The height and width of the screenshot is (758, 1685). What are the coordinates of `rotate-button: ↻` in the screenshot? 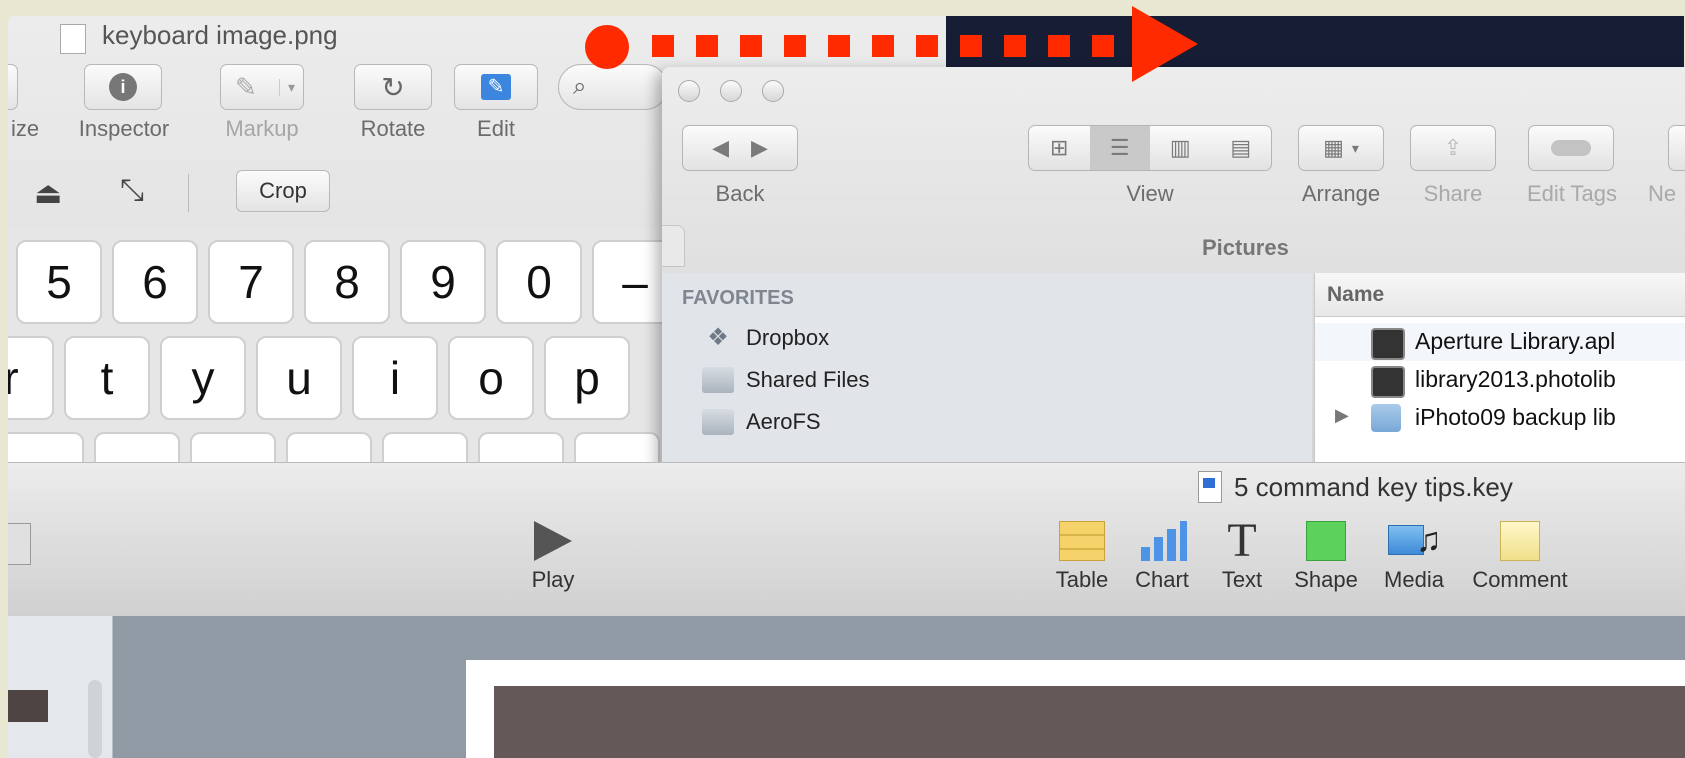 It's located at (393, 87).